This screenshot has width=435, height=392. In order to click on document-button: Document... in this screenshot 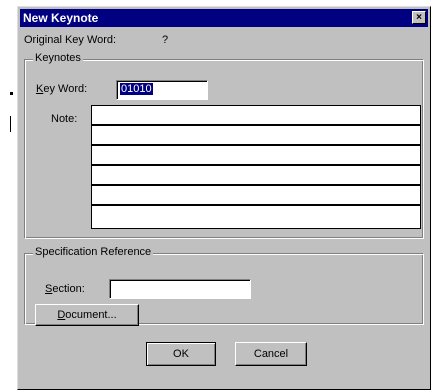, I will do `click(87, 315)`.